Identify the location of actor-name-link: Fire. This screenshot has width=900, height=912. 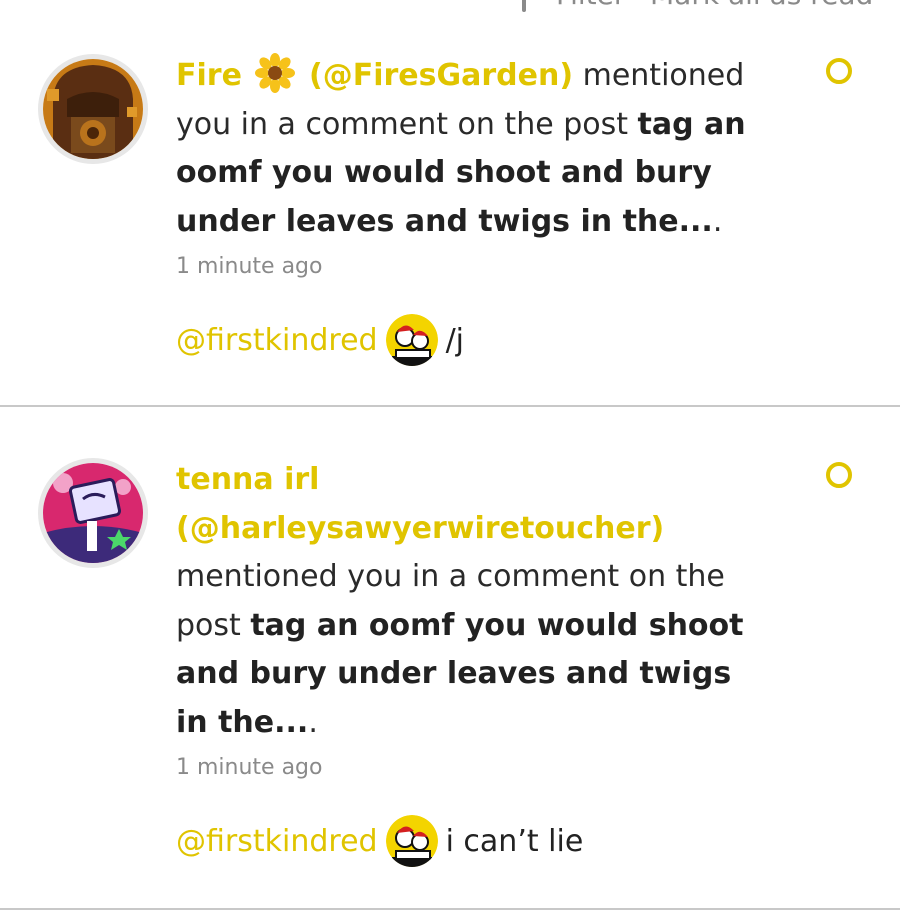
(209, 75).